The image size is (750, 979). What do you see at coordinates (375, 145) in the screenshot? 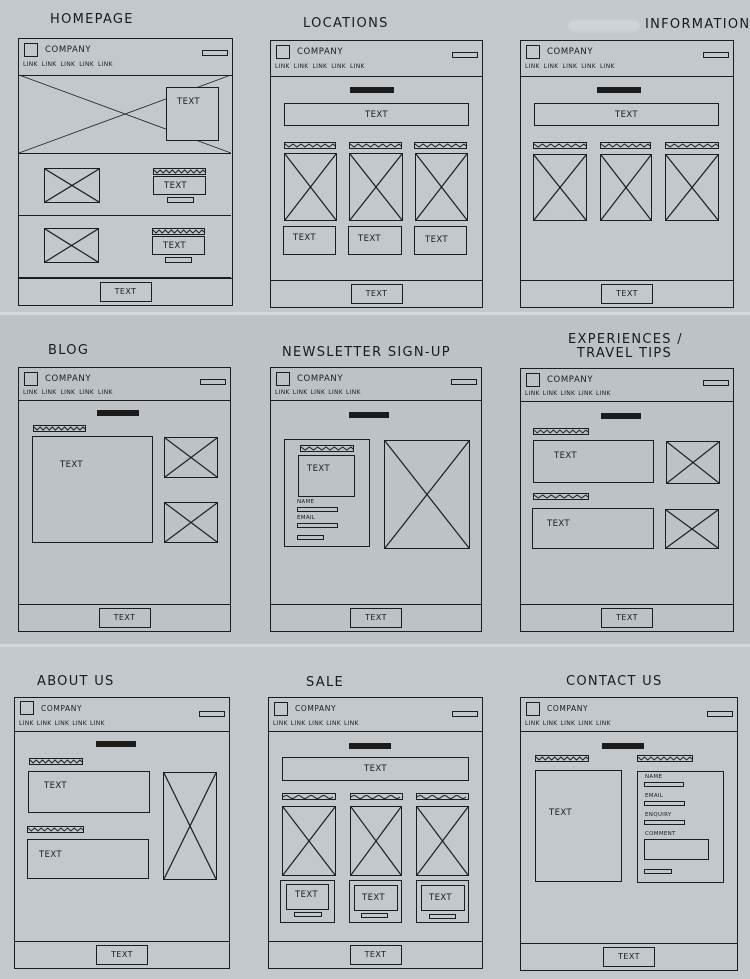
I see `card-title-scribble` at bounding box center [375, 145].